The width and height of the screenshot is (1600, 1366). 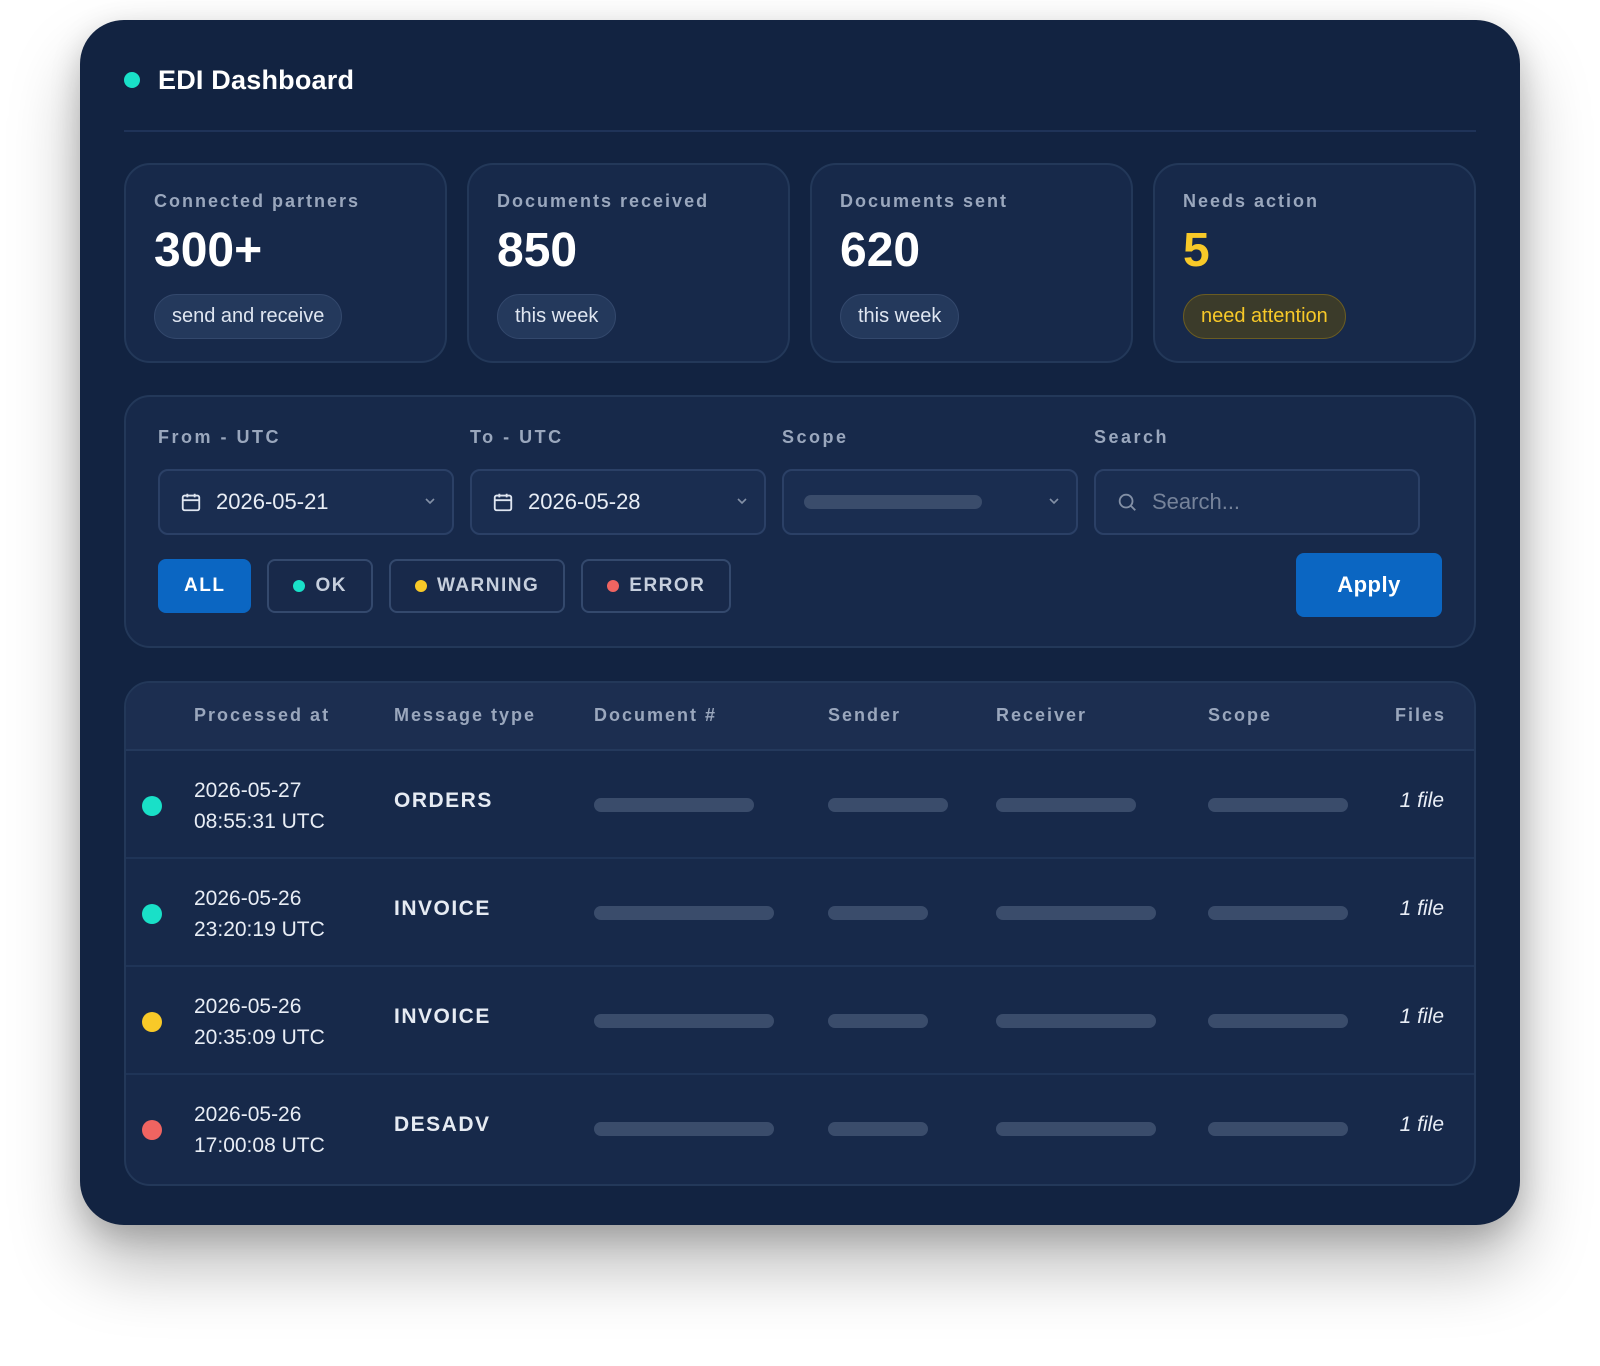 I want to click on column-header-sender: Sender, so click(x=864, y=715).